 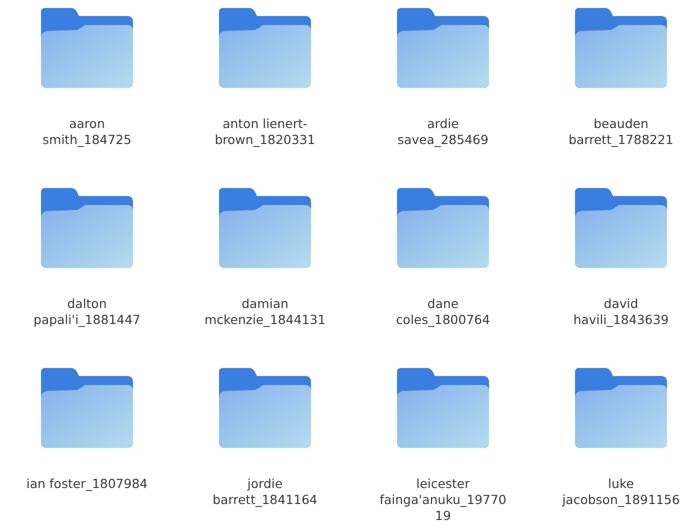 What do you see at coordinates (265, 132) in the screenshot?
I see `folder-name: anton lienert- brown_1820331` at bounding box center [265, 132].